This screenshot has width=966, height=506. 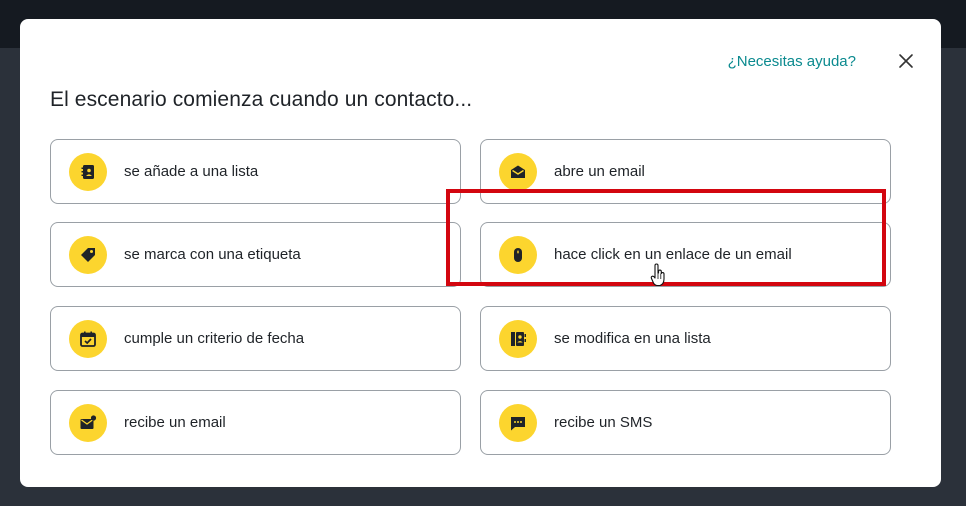 What do you see at coordinates (685, 422) in the screenshot?
I see `option-receives-sms: recibe un SMS` at bounding box center [685, 422].